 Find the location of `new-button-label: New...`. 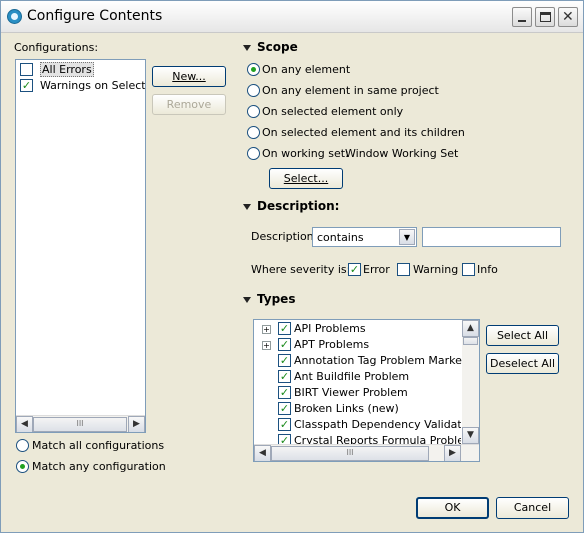

new-button-label: New... is located at coordinates (189, 76).